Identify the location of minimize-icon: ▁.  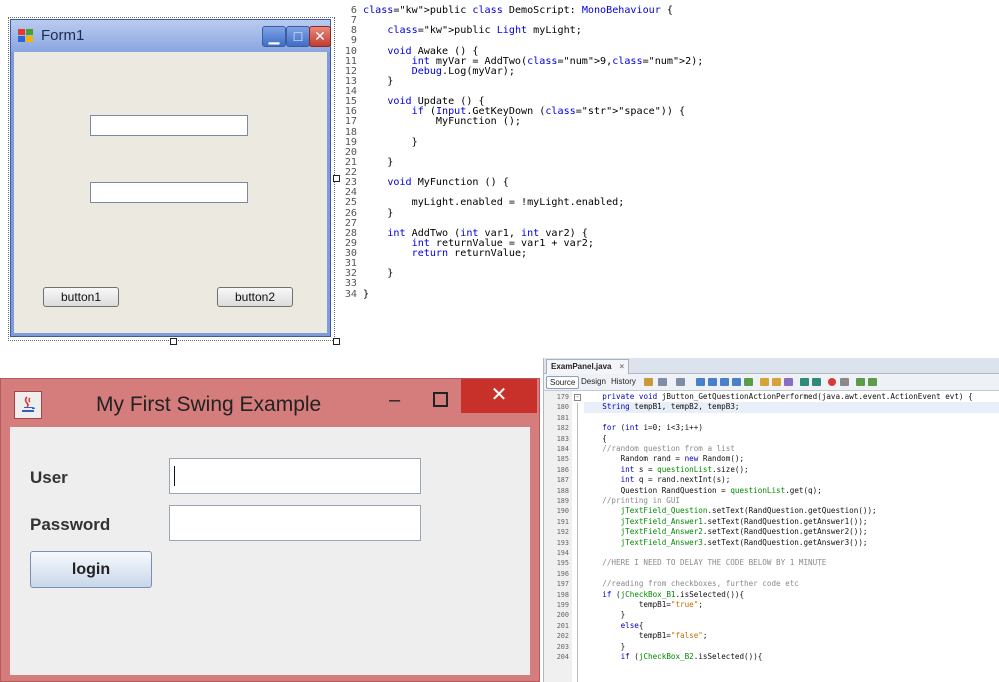
(274, 36).